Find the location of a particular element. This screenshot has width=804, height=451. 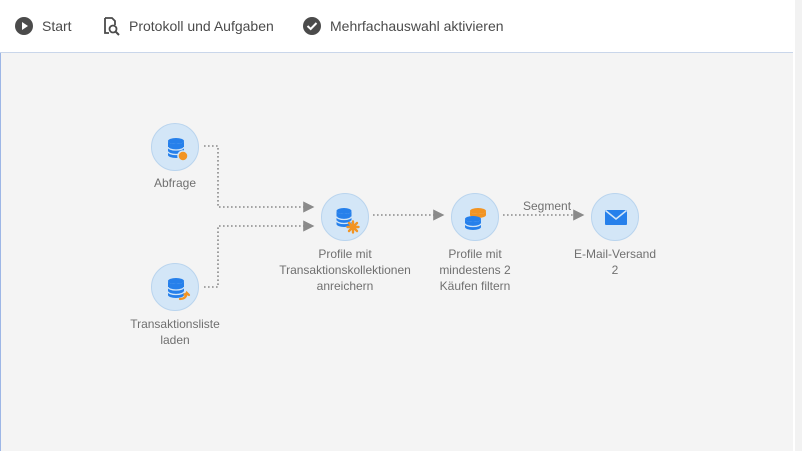

load-list-icon is located at coordinates (179, 289).